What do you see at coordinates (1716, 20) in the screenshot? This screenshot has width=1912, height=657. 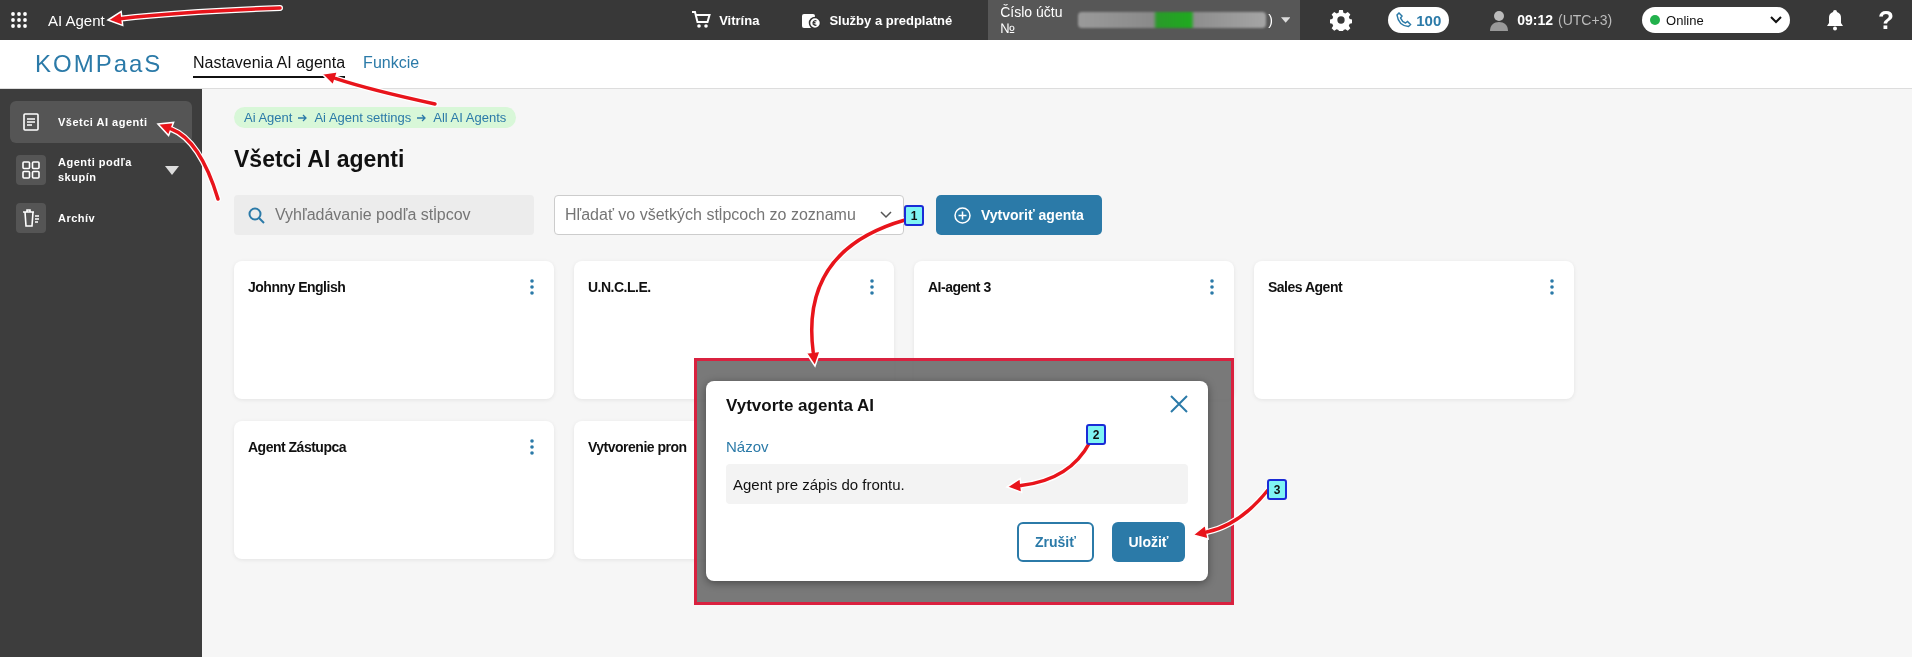 I see `status-select: Online` at bounding box center [1716, 20].